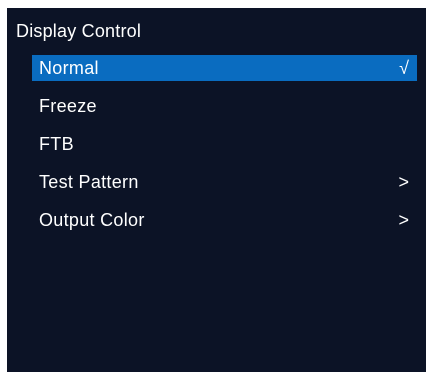  I want to click on menu-item-label: Output Color, so click(92, 220).